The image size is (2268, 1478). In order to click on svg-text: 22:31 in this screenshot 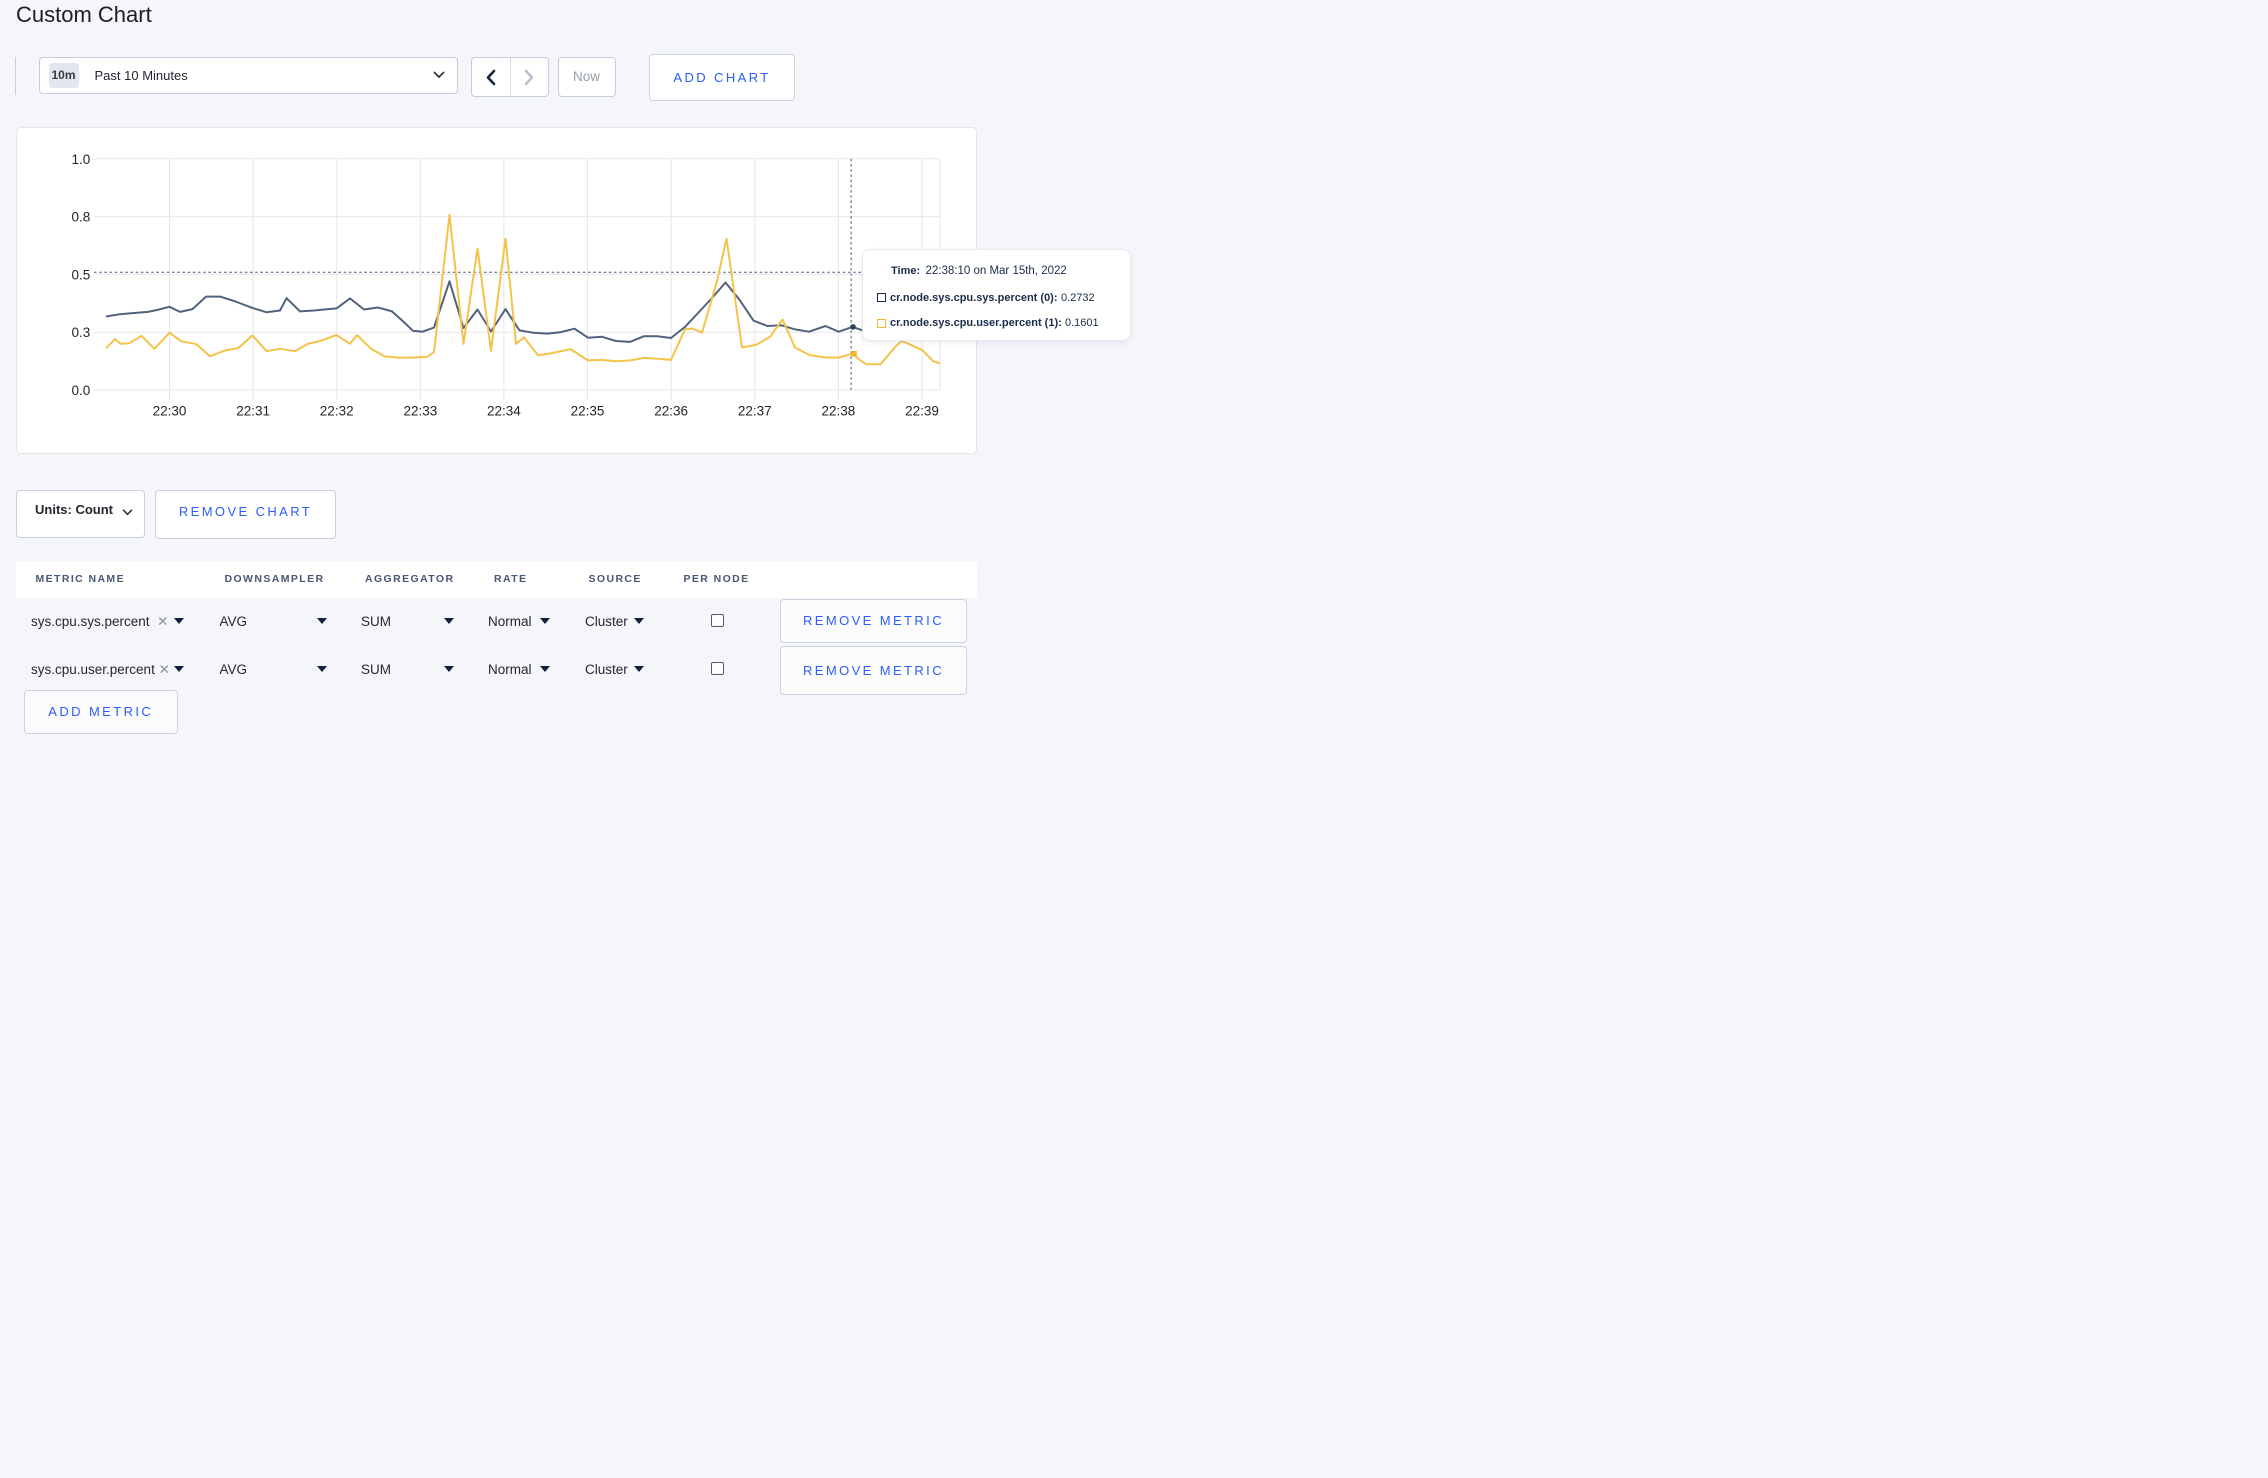, I will do `click(253, 410)`.